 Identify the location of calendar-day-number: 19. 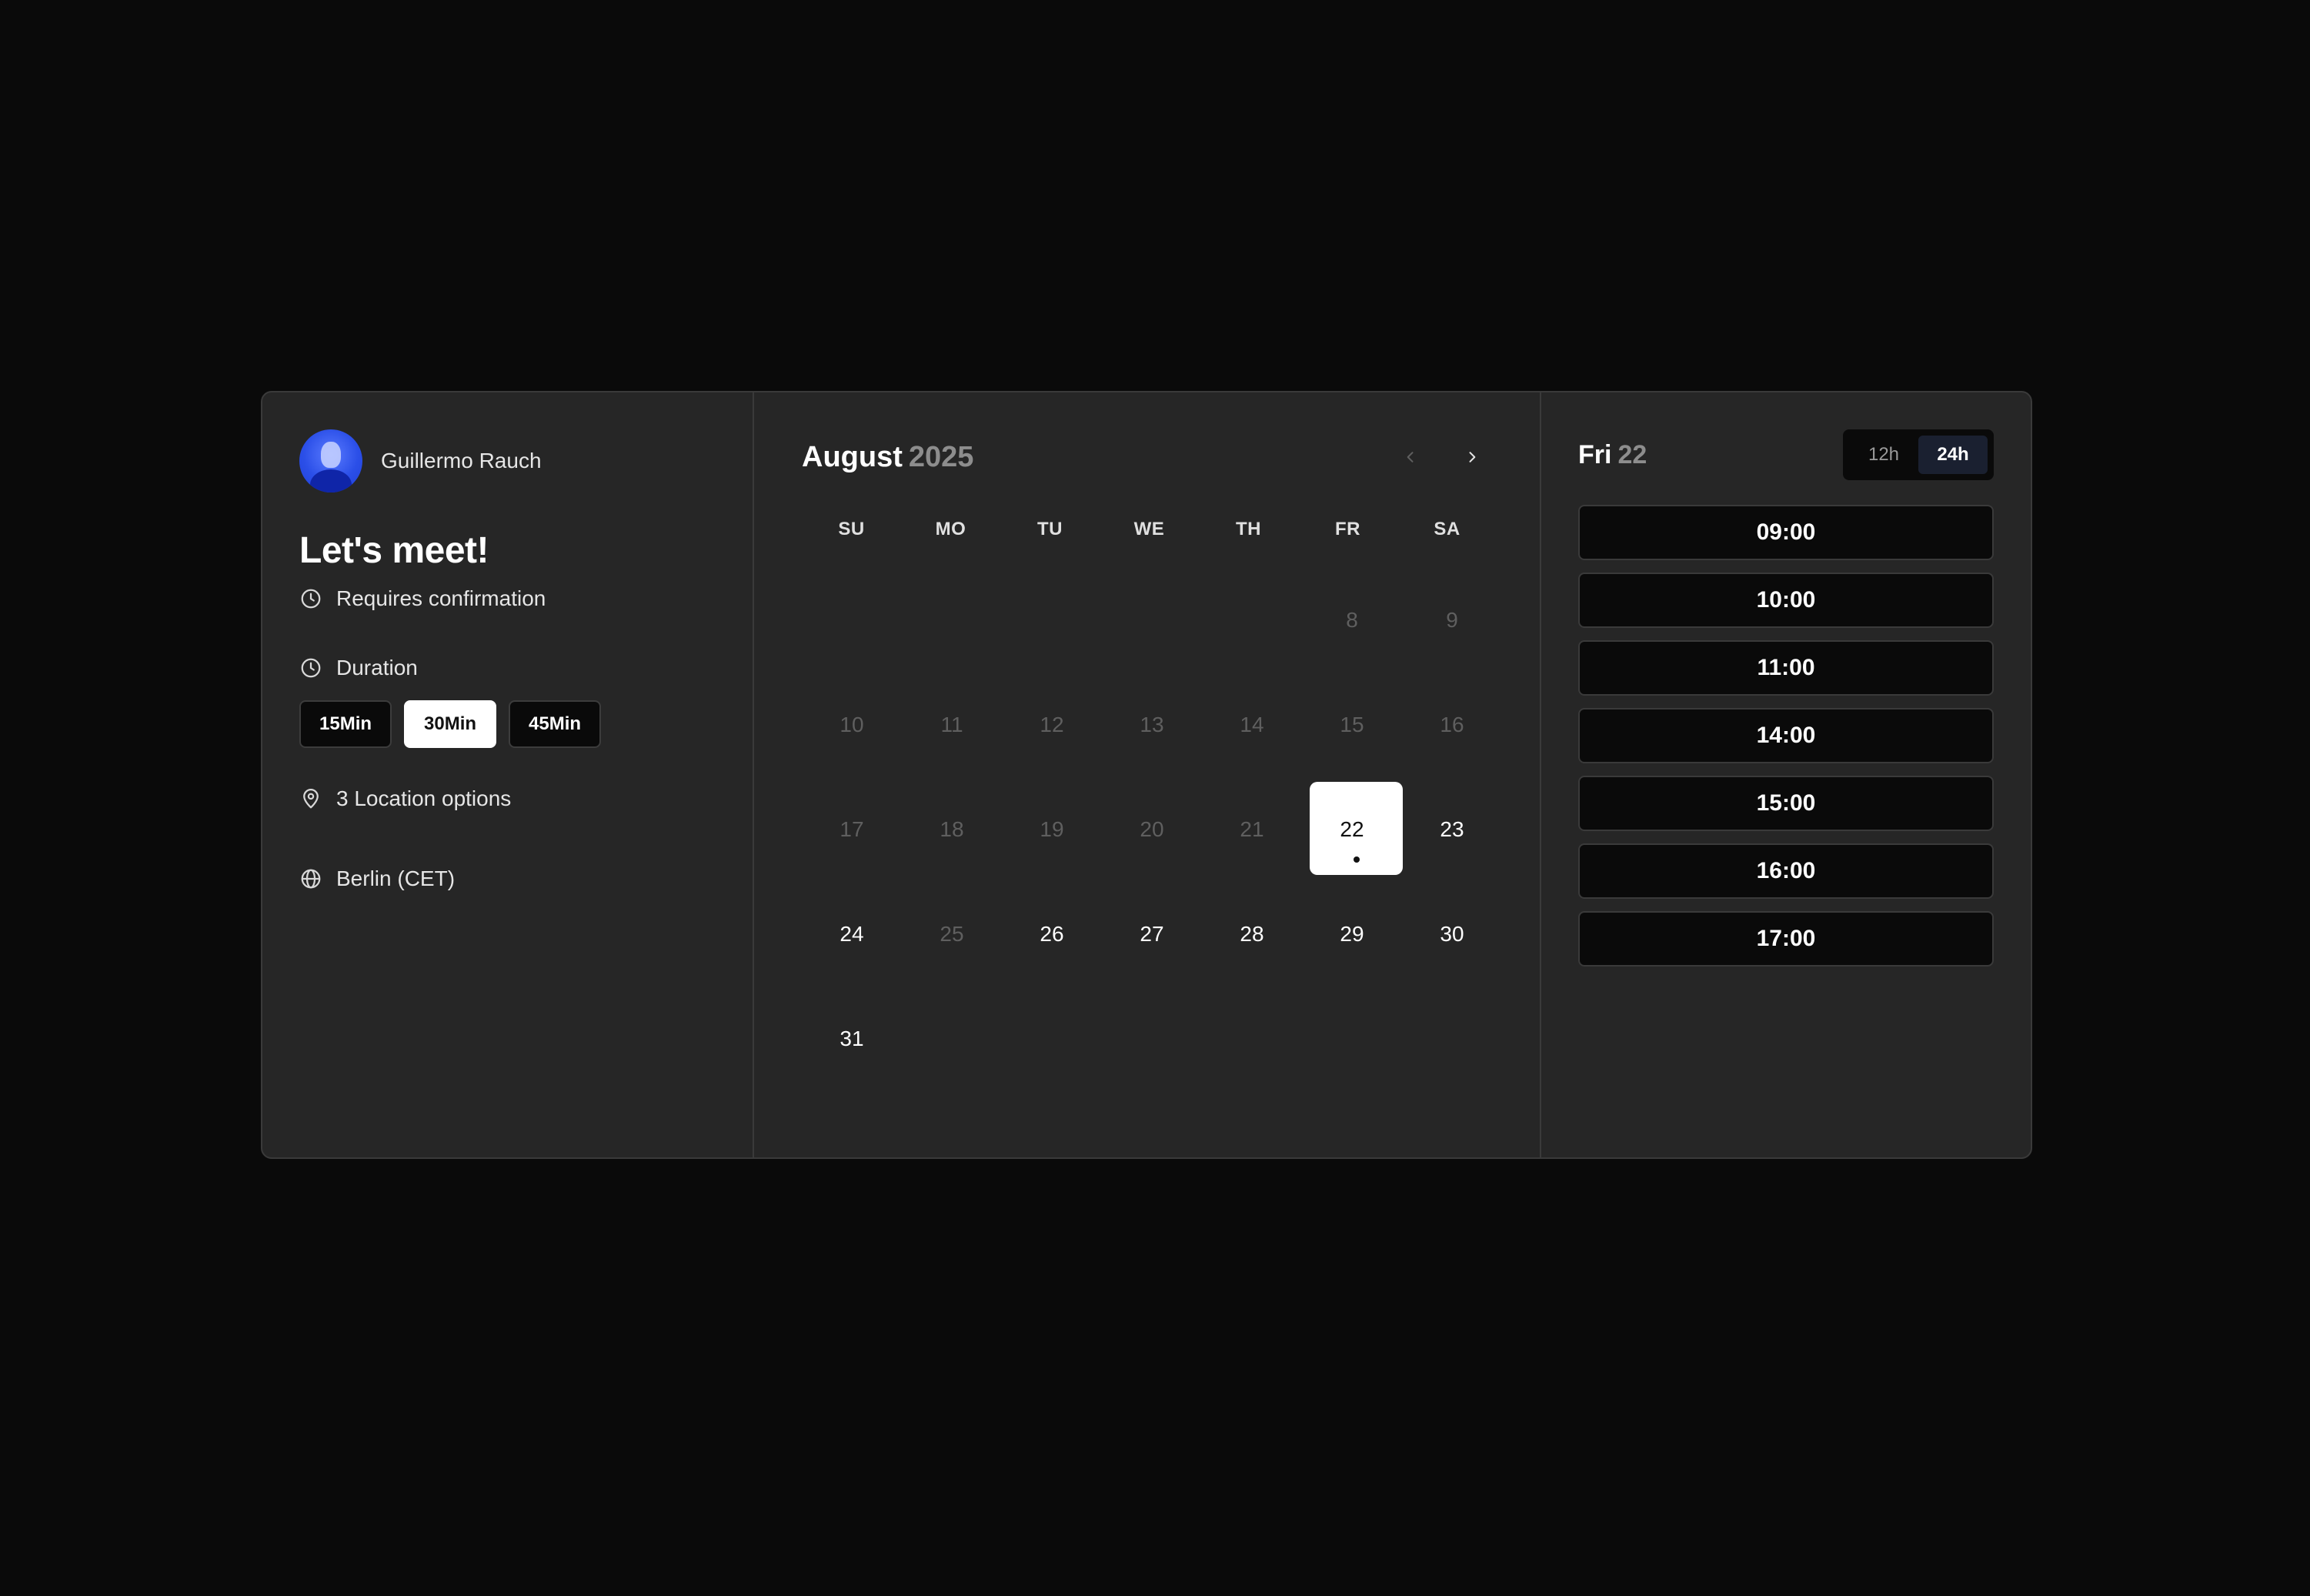
(1052, 829).